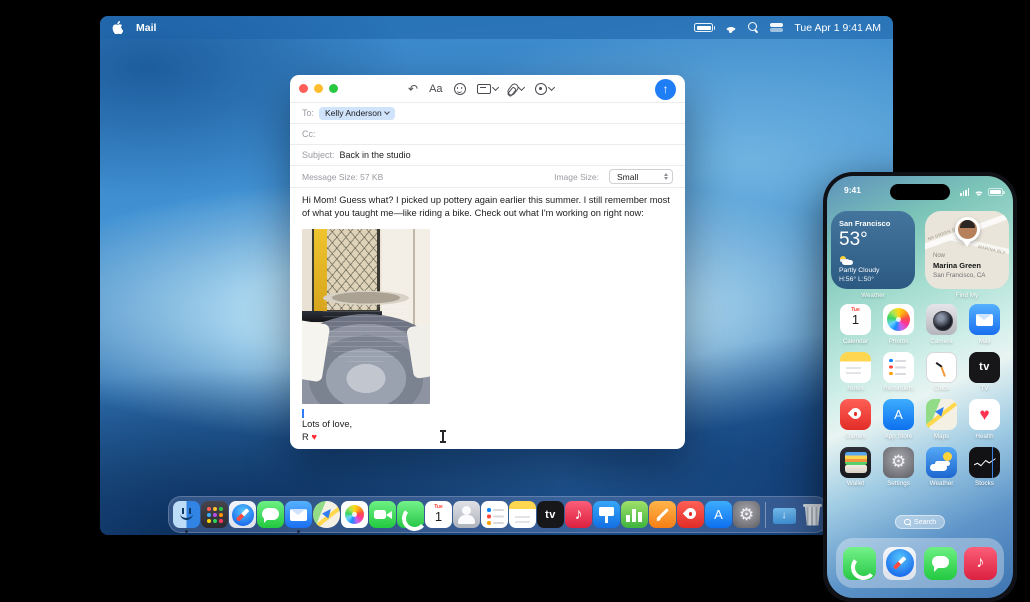 The image size is (1030, 602). I want to click on clock-app-icon, so click(941, 367).